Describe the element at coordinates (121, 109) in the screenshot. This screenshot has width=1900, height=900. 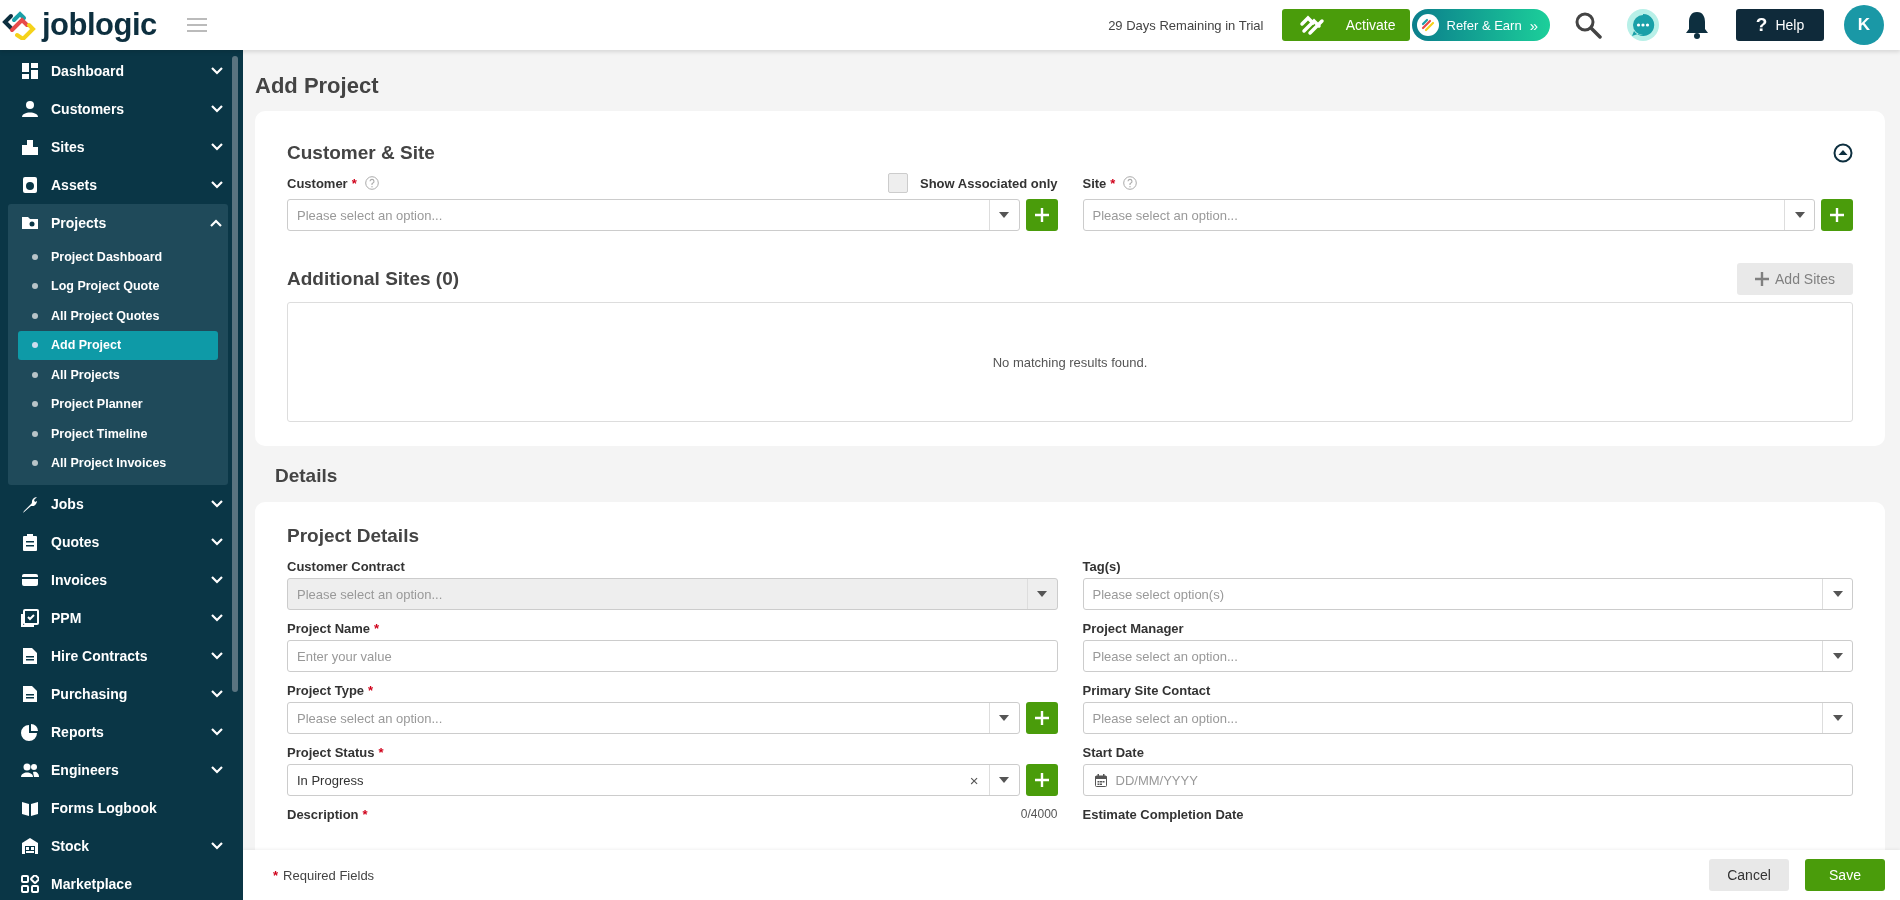
I see `sidebar-item: Customers` at that location.